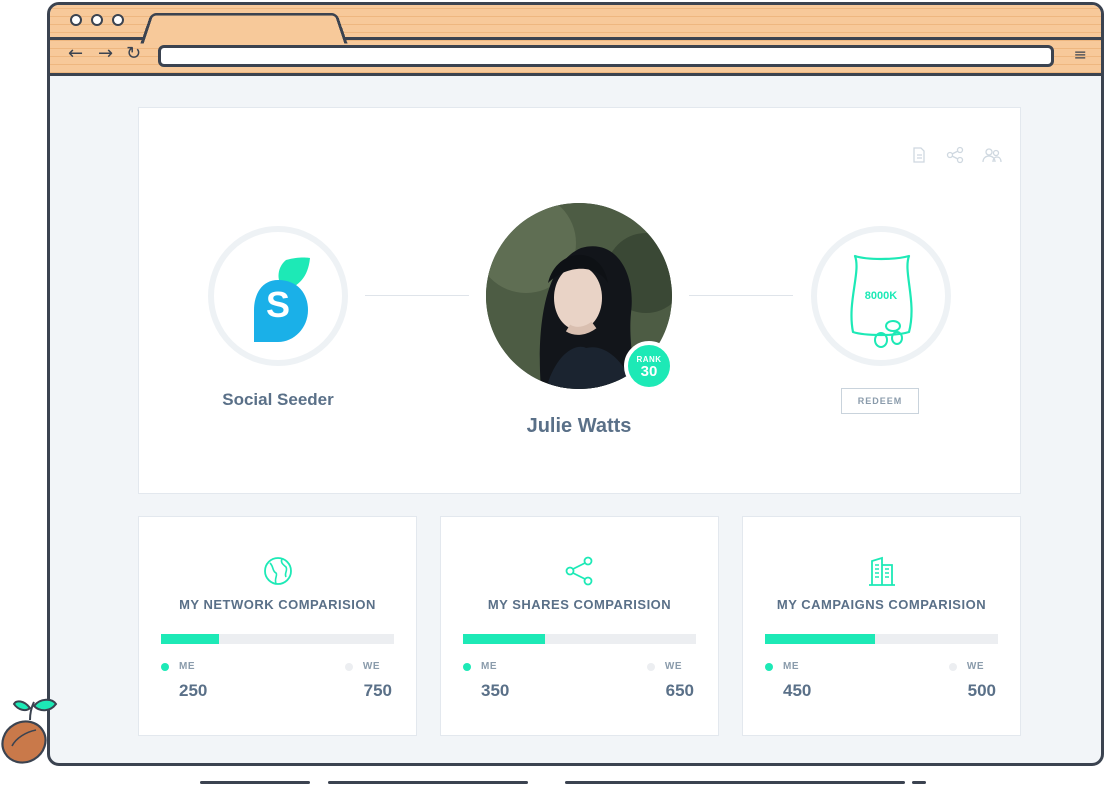 The image size is (1106, 785). What do you see at coordinates (193, 690) in the screenshot?
I see `me-value: 250` at bounding box center [193, 690].